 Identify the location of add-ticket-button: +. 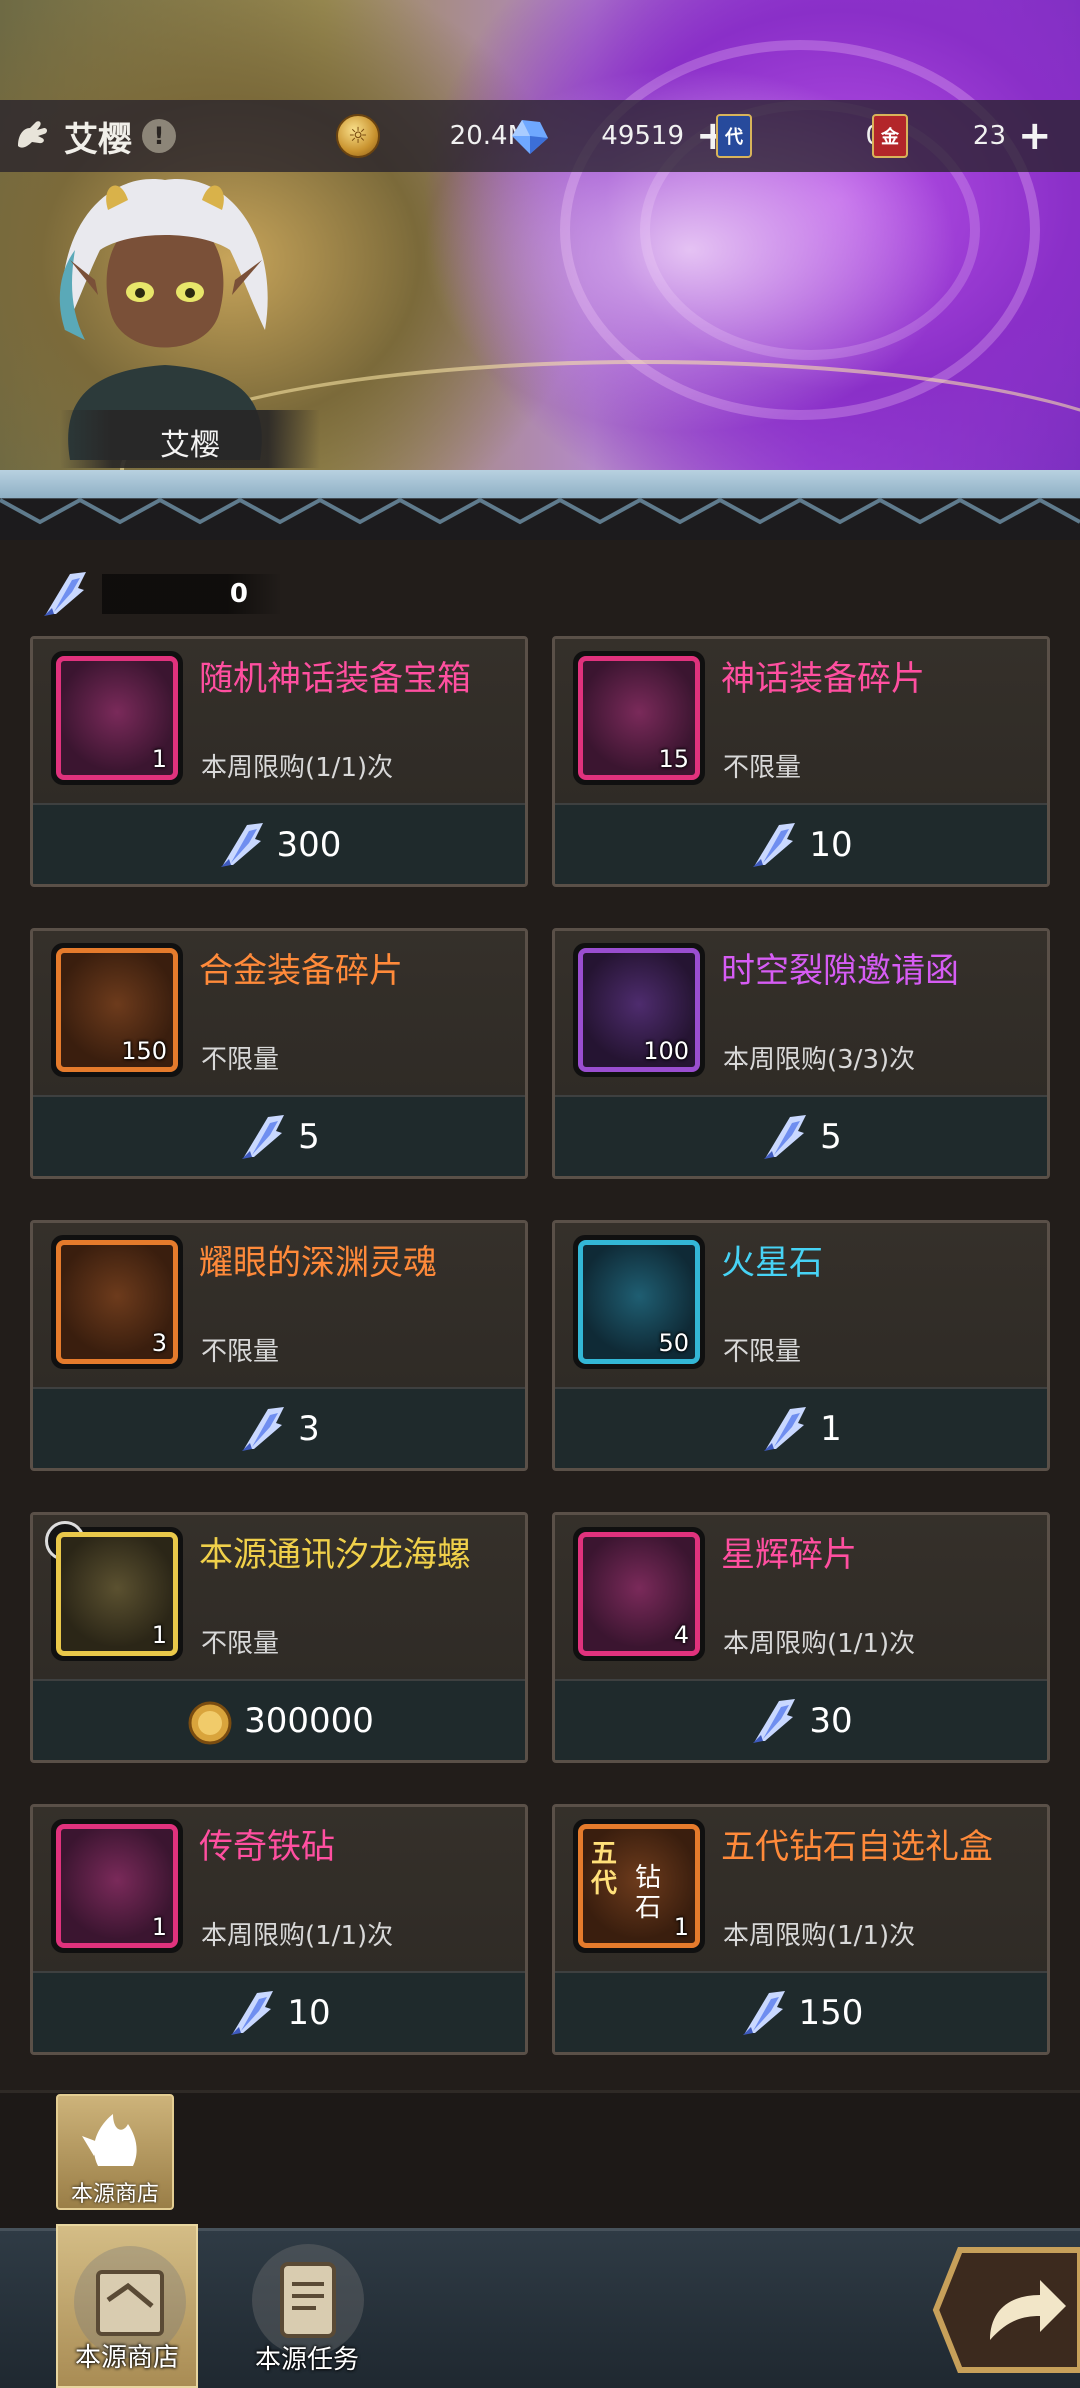
(1035, 136).